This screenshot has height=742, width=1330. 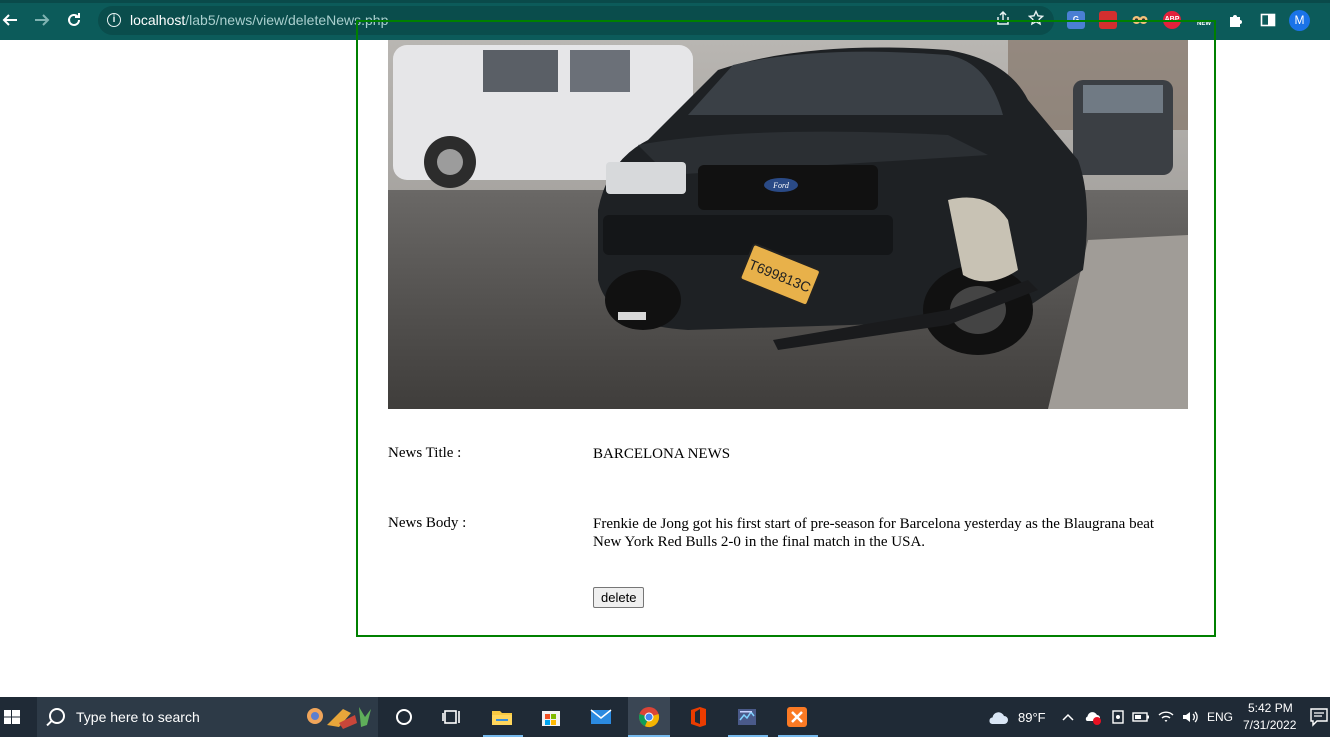 What do you see at coordinates (1072, 718) in the screenshot?
I see `chevron-up-icon` at bounding box center [1072, 718].